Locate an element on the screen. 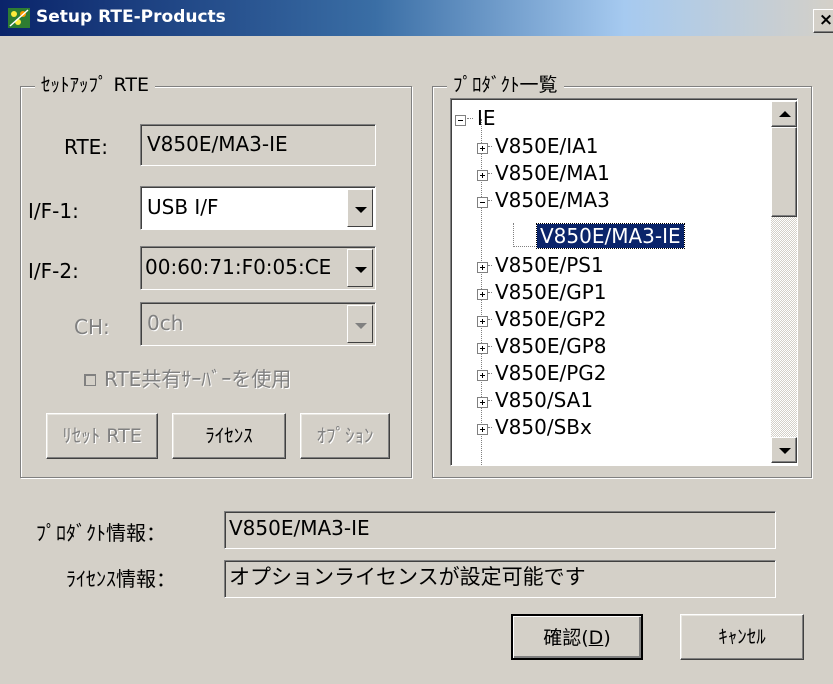 The width and height of the screenshot is (833, 684). tree-node-v850-sa1: V850/SA1 is located at coordinates (541, 400).